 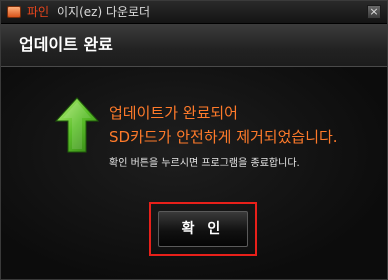 I want to click on message-line-2: SD카드가 안전하게 제거되었습니다., so click(x=223, y=137).